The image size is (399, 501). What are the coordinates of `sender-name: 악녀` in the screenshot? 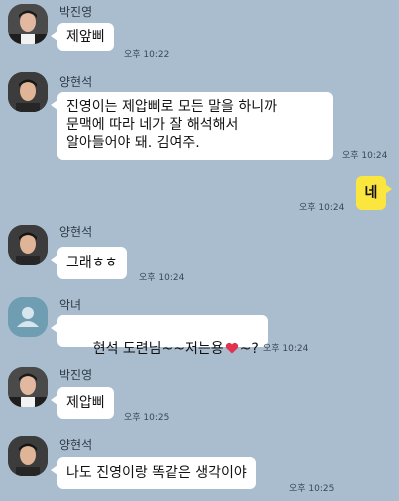 It's located at (70, 305).